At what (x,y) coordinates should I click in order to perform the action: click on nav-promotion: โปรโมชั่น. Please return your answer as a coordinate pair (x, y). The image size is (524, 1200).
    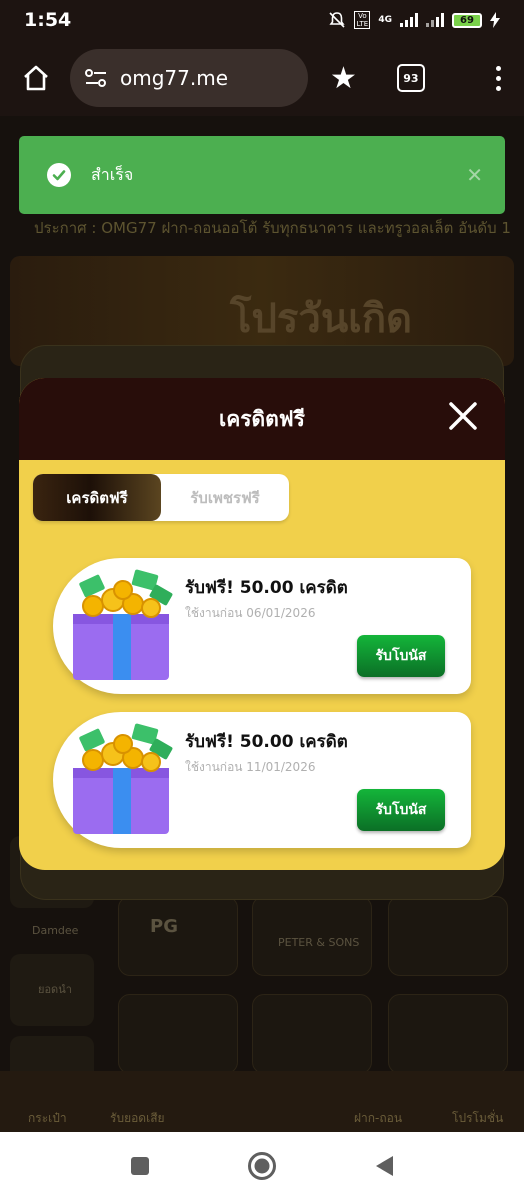
    Looking at the image, I should click on (478, 1118).